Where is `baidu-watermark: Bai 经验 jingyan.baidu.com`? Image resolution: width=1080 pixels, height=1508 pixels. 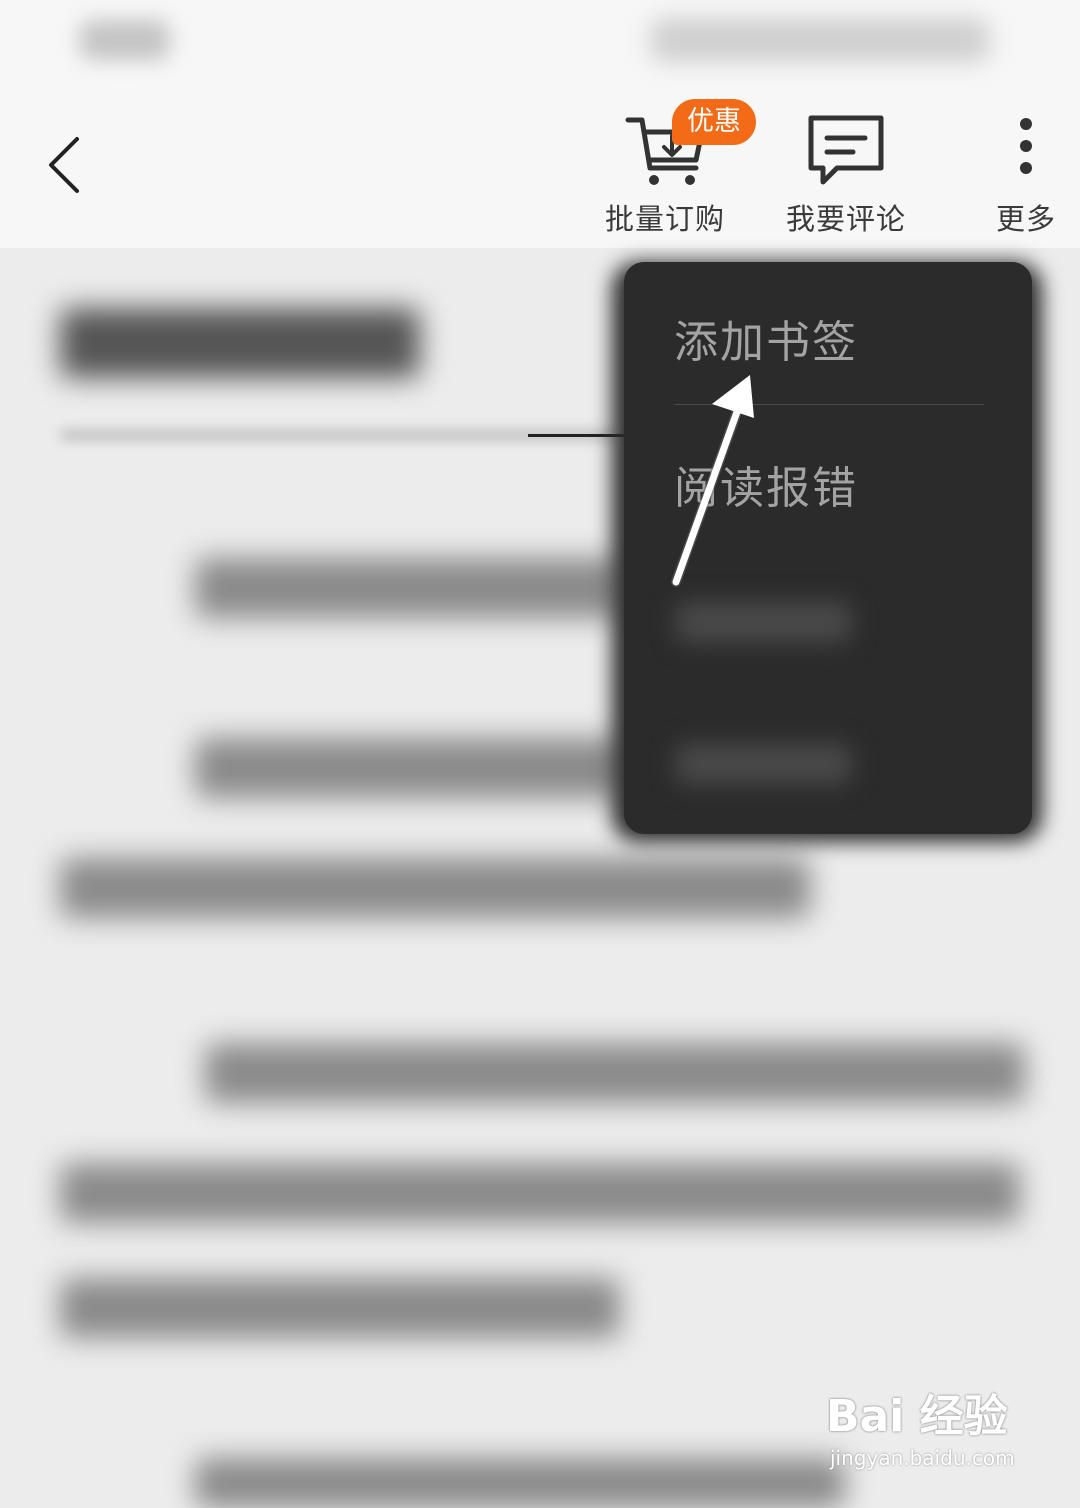 baidu-watermark: Bai 经验 jingyan.baidu.com is located at coordinates (926, 1430).